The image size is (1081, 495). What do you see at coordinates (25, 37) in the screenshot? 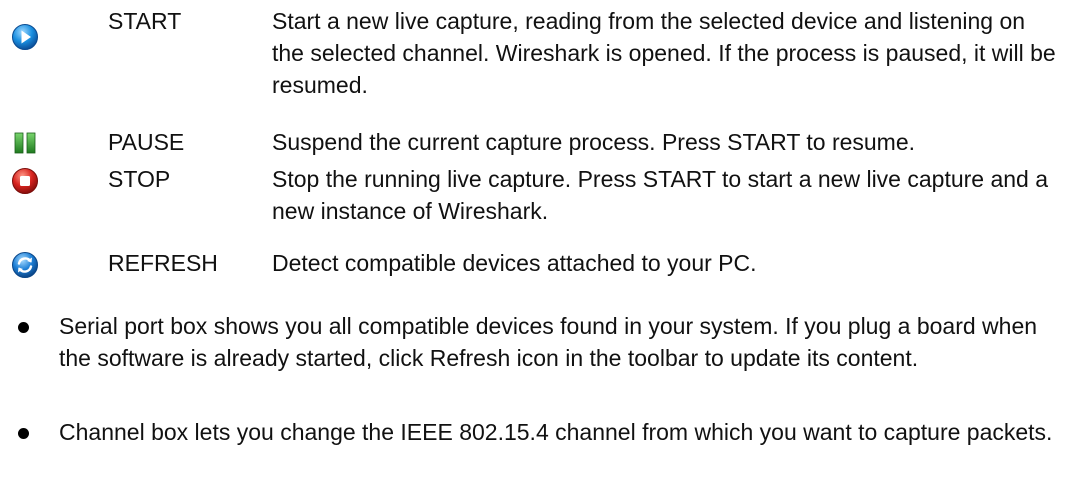
I see `play-icon` at bounding box center [25, 37].